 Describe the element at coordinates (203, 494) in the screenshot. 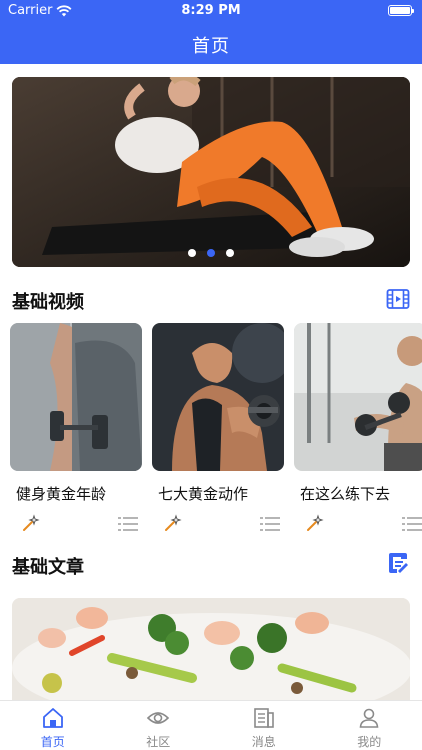

I see `video-title: 七大黄金动作` at that location.